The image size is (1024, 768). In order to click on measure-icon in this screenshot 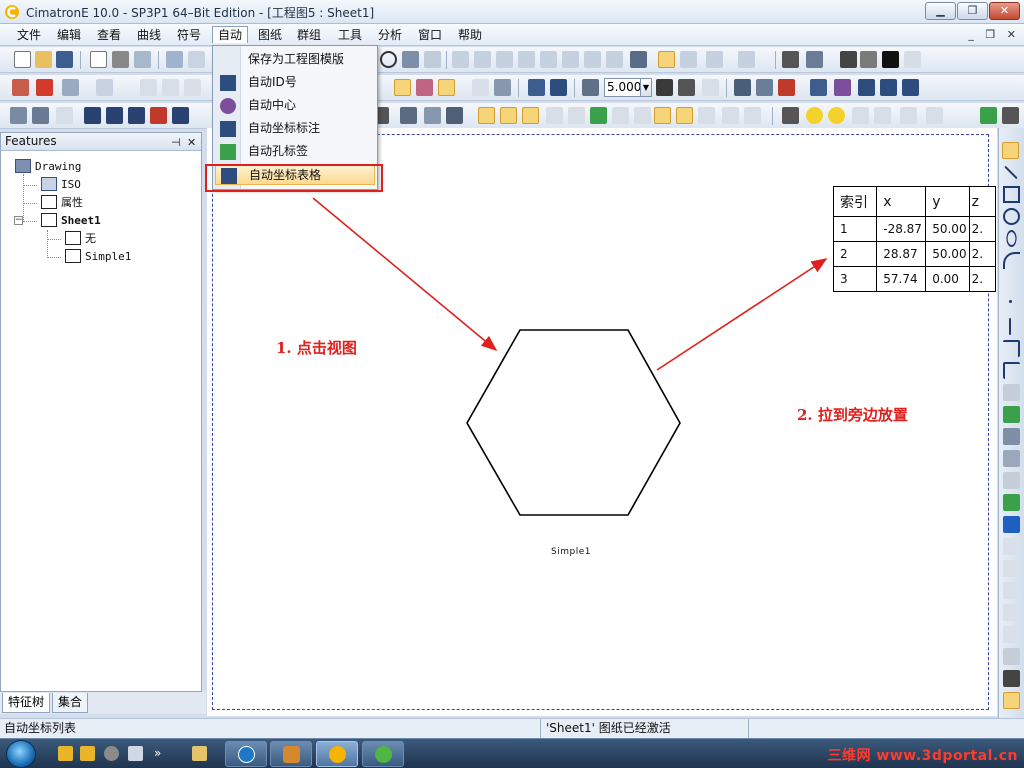, I will do `click(480, 87)`.